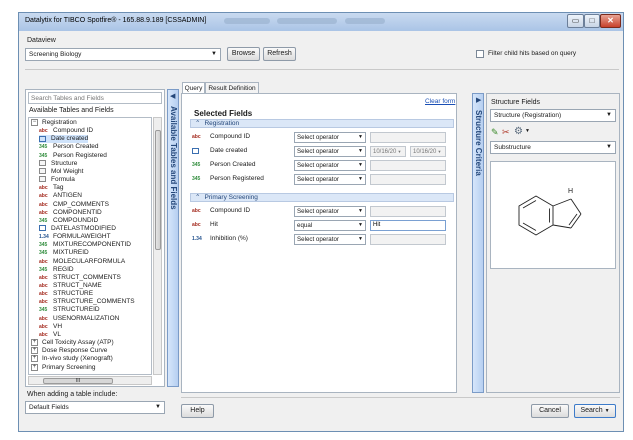 The image size is (633, 440). What do you see at coordinates (70, 213) in the screenshot?
I see `tree-field-node: abc COMPONENTID` at bounding box center [70, 213].